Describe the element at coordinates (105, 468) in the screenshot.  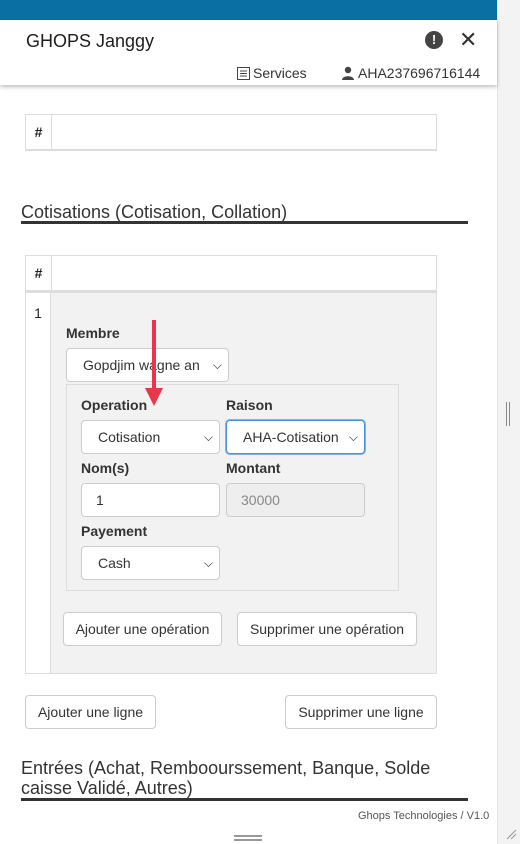
I see `noms-label: Nom(s)` at that location.